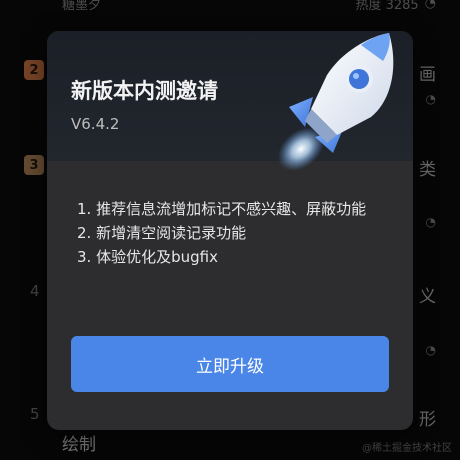 The height and width of the screenshot is (460, 460). Describe the element at coordinates (335, 102) in the screenshot. I see `rocket-icon` at that location.